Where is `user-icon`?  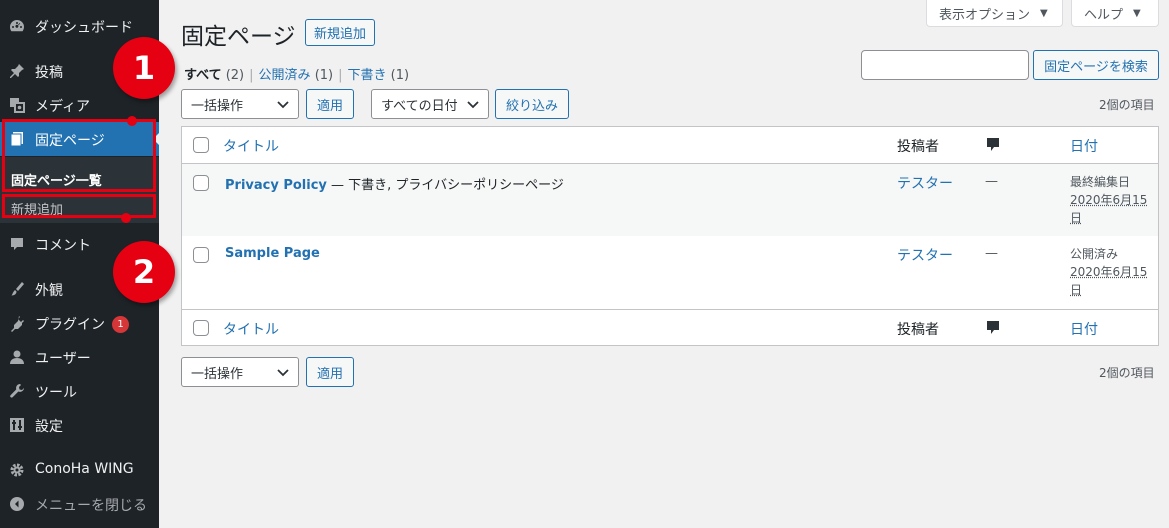
user-icon is located at coordinates (17, 357).